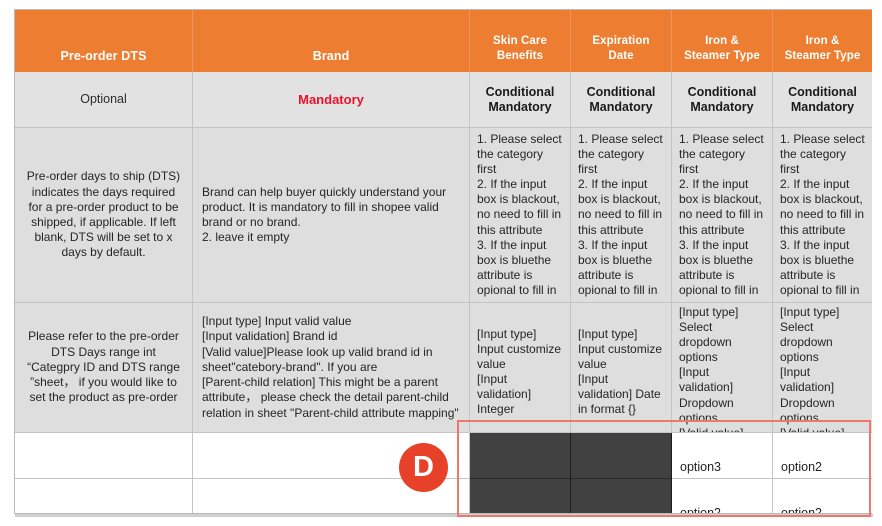 This screenshot has width=882, height=526. I want to click on requirement-expiration-date: Conditional Mandatory, so click(621, 100).